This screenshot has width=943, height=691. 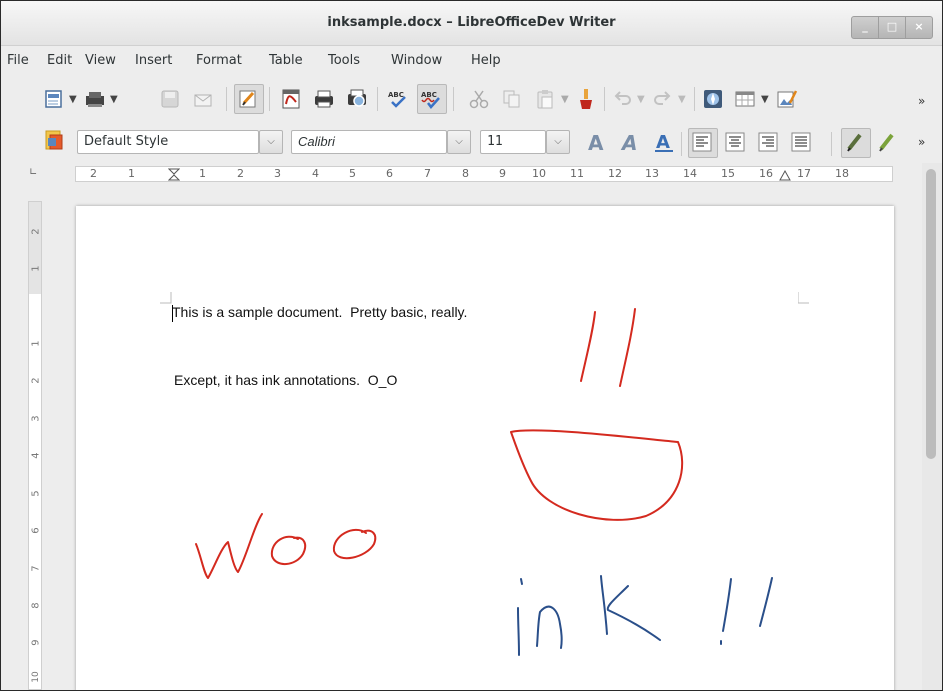 I want to click on font-size-dropdown: ⌵, so click(x=558, y=142).